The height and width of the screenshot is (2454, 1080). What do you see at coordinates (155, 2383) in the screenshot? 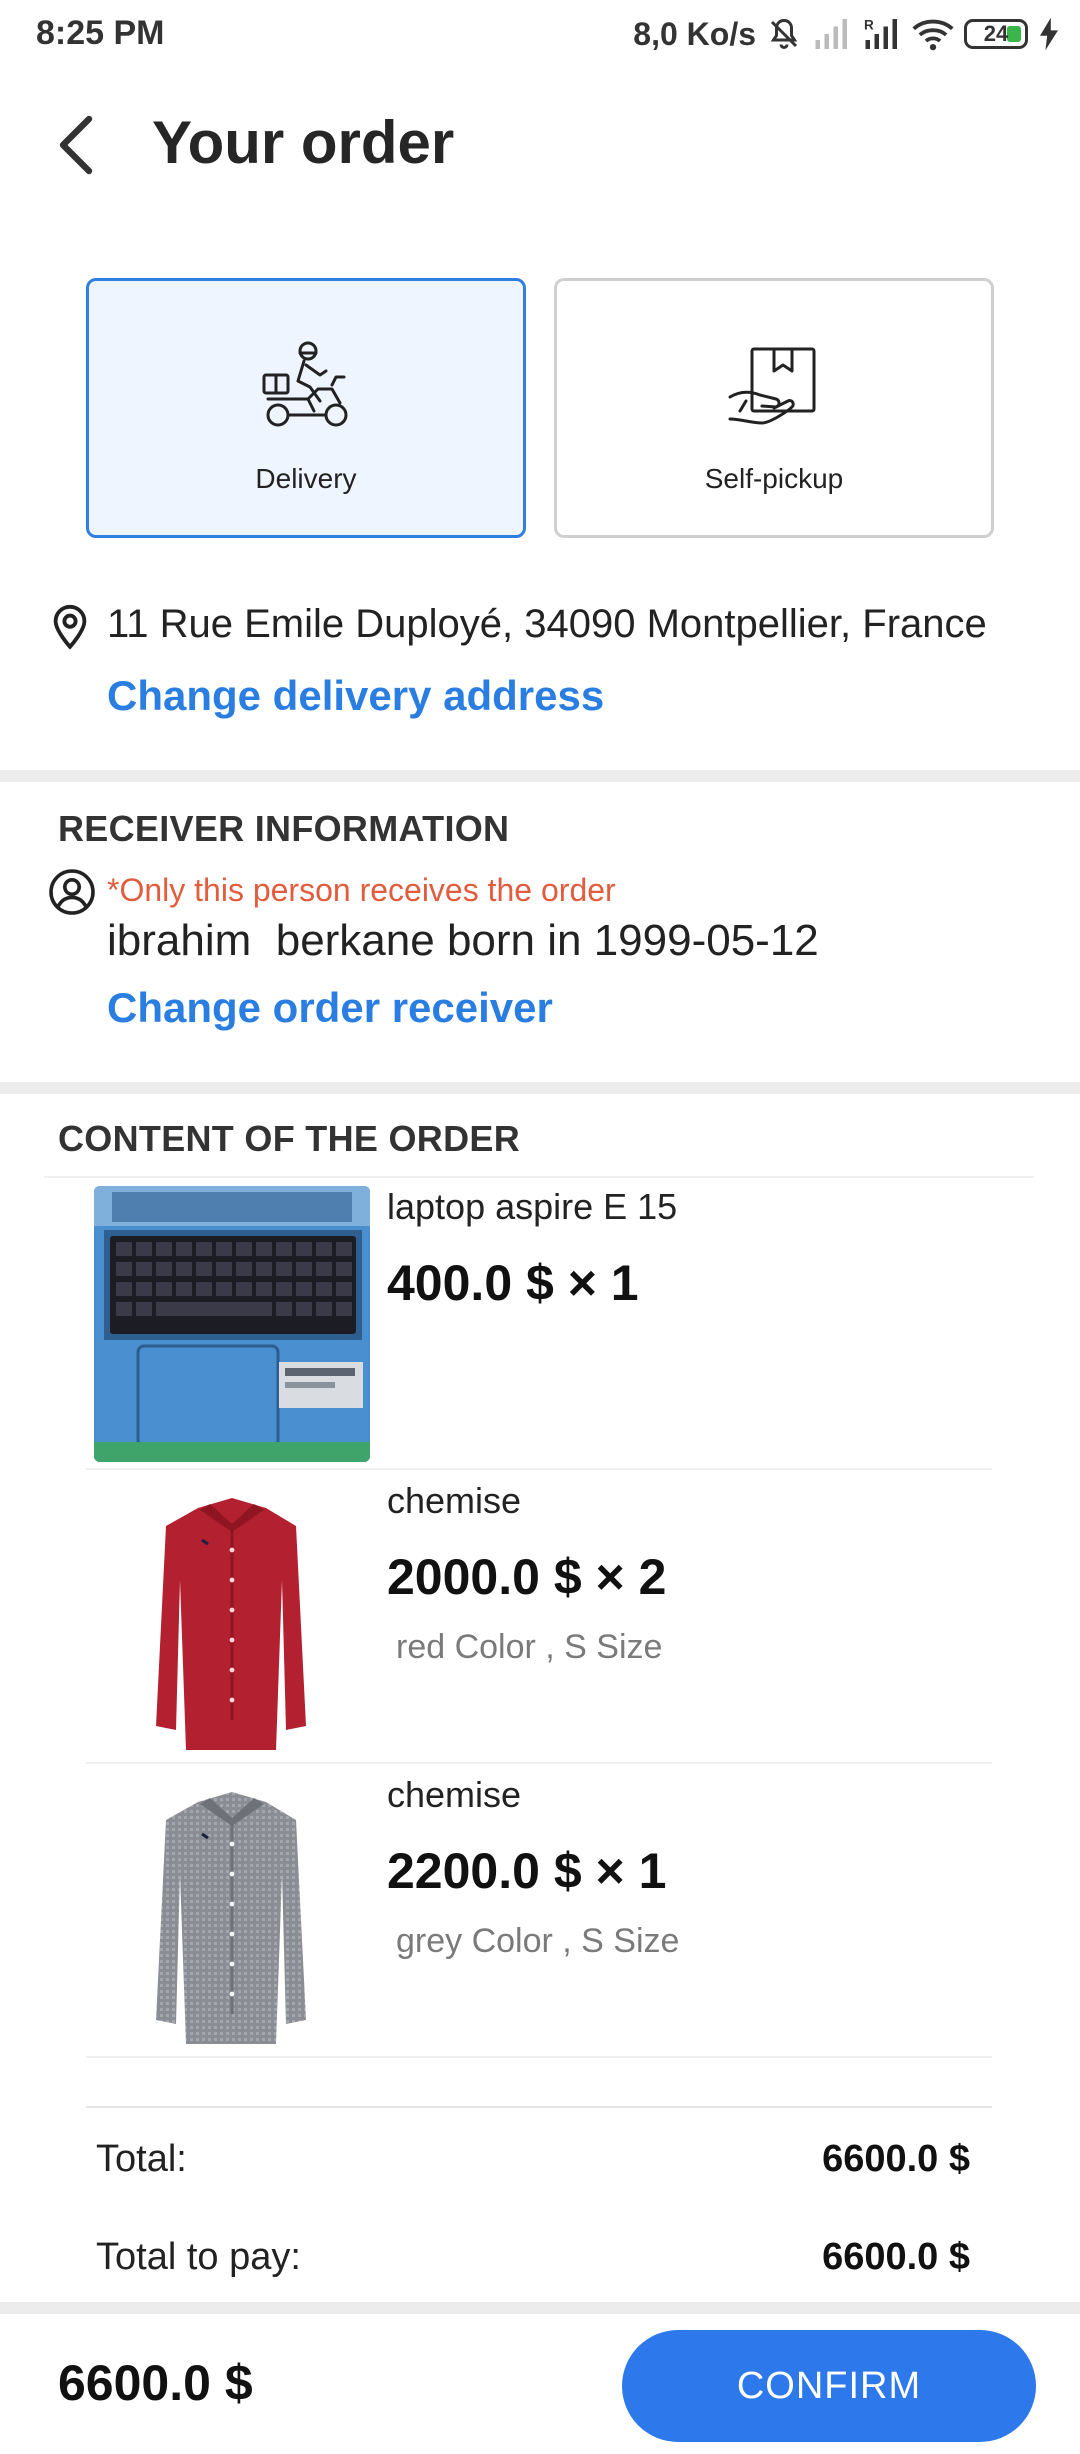
I see `footer-amount: 6600.0 $` at bounding box center [155, 2383].